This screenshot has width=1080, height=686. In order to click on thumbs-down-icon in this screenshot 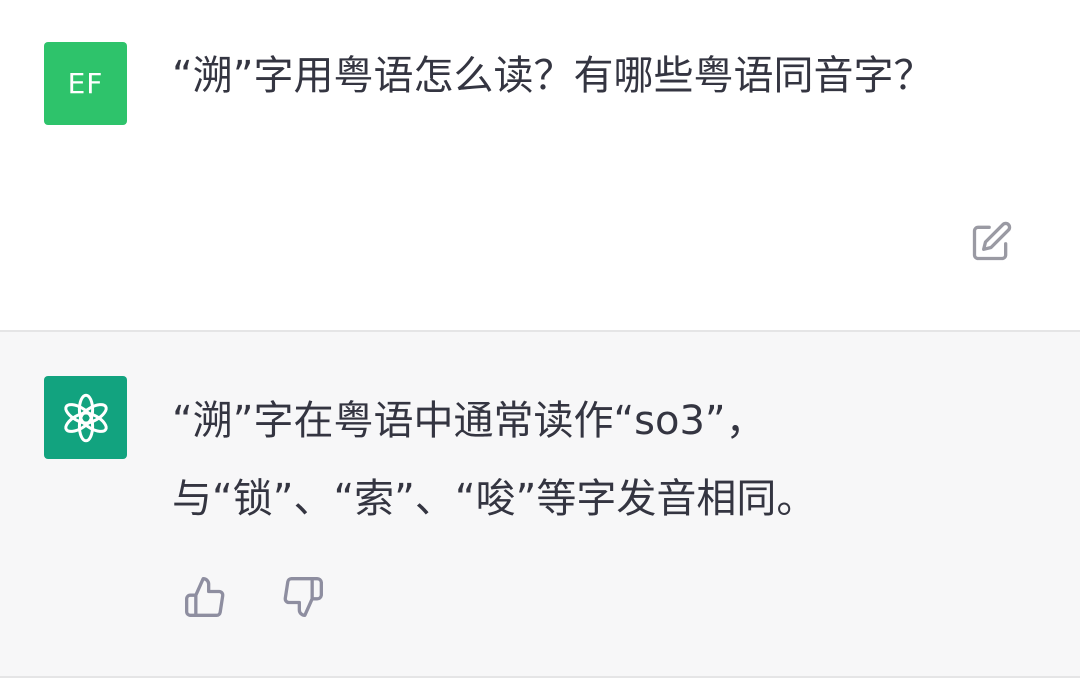, I will do `click(303, 597)`.